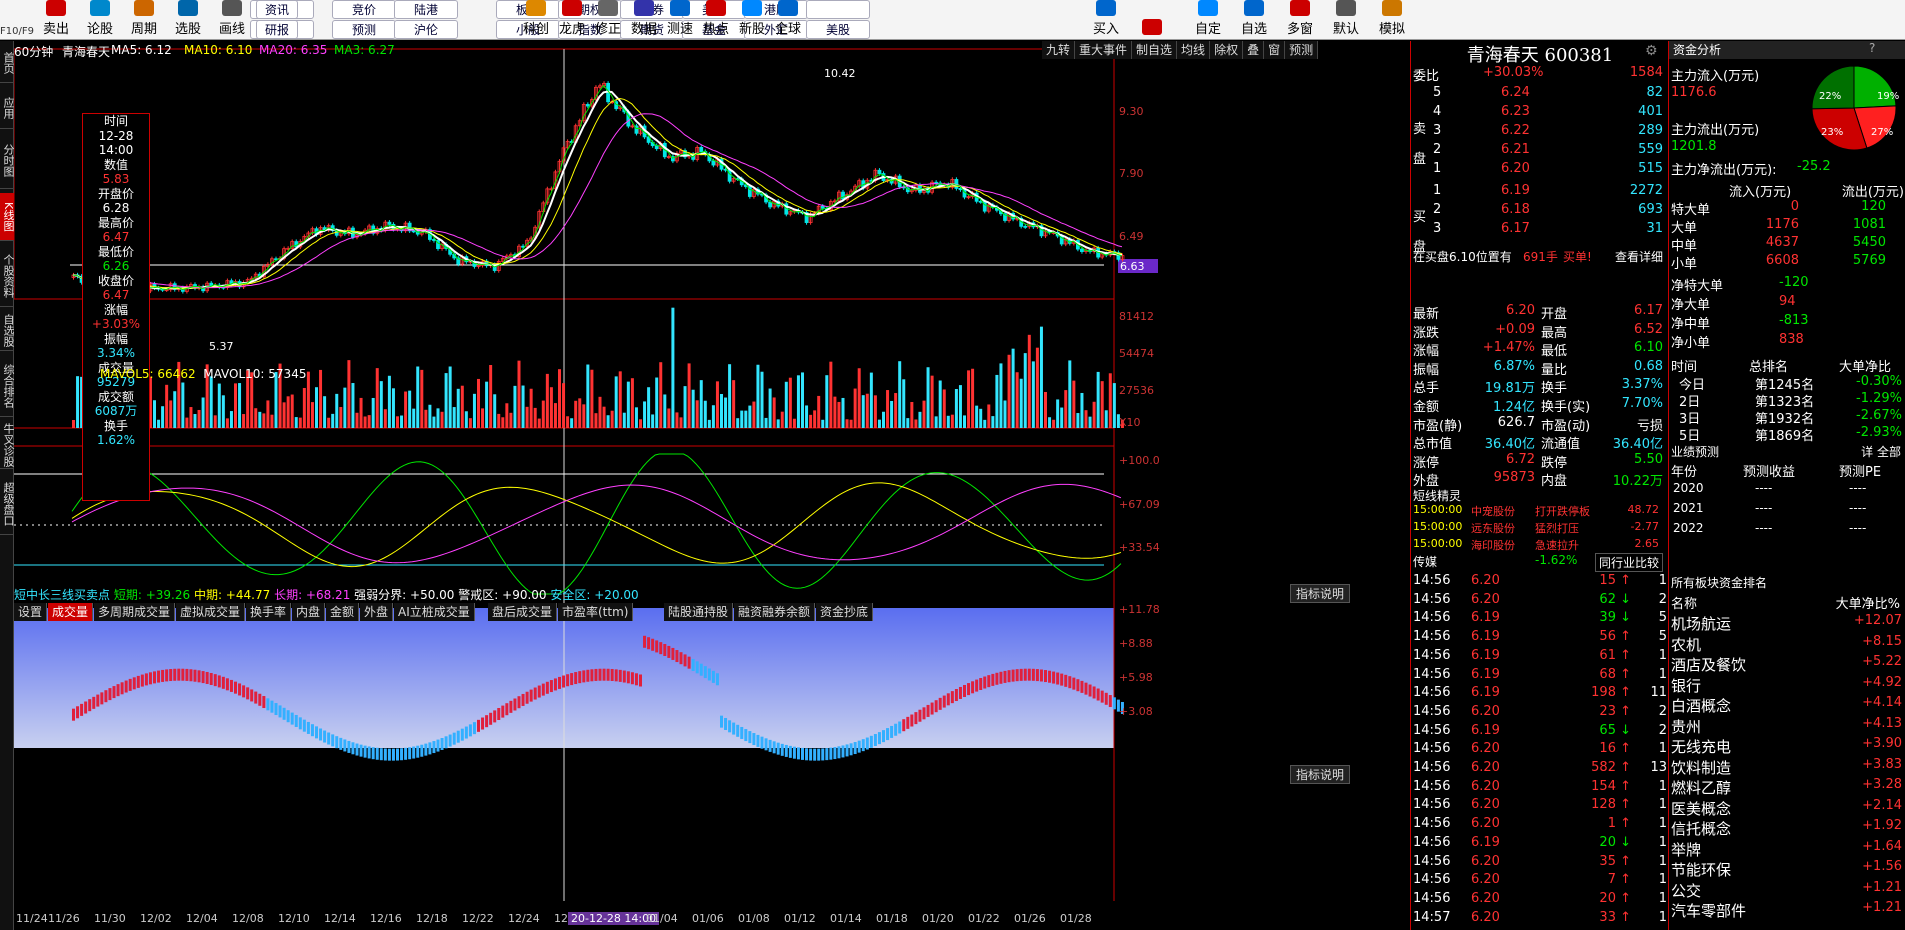  What do you see at coordinates (699, 612) in the screenshot?
I see `indicator-tab-11: 陆股通持股` at bounding box center [699, 612].